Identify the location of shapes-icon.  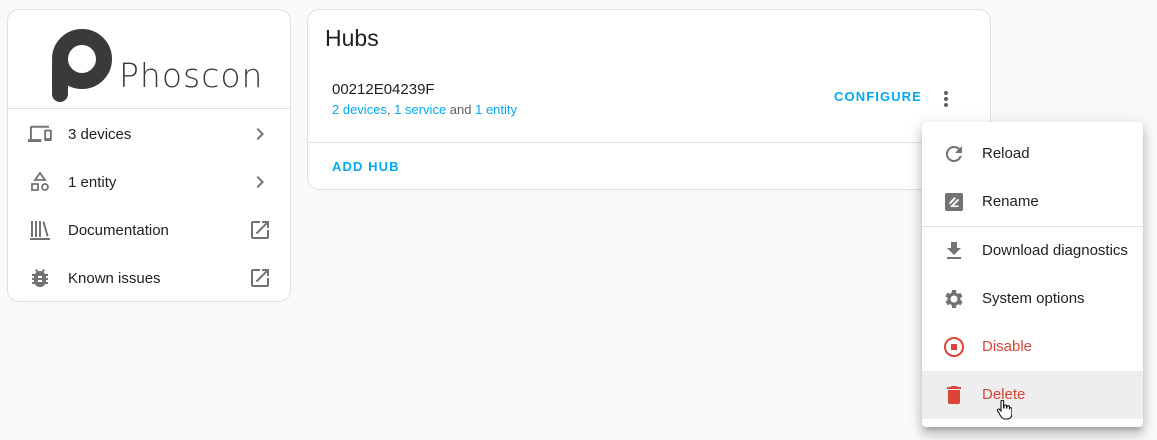
(40, 181).